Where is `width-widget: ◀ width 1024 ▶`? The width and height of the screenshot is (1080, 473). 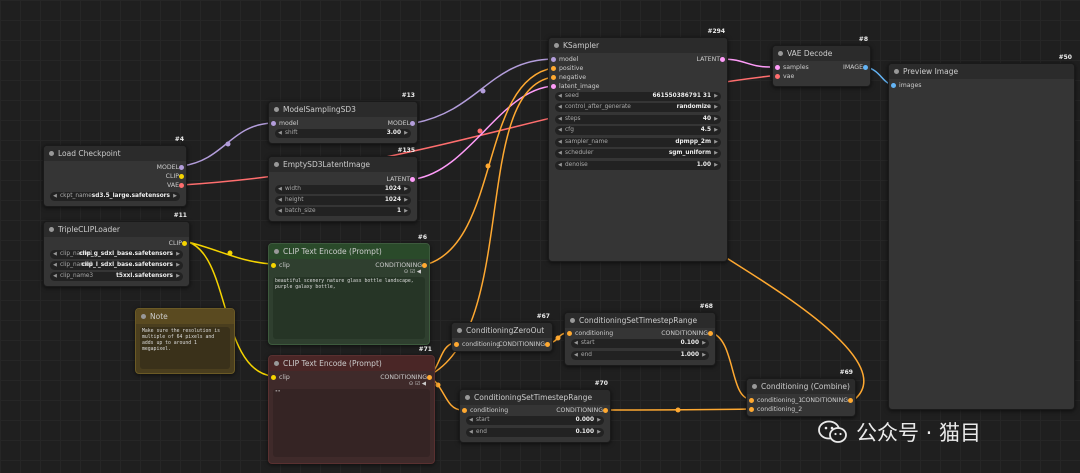 width-widget: ◀ width 1024 ▶ is located at coordinates (343, 189).